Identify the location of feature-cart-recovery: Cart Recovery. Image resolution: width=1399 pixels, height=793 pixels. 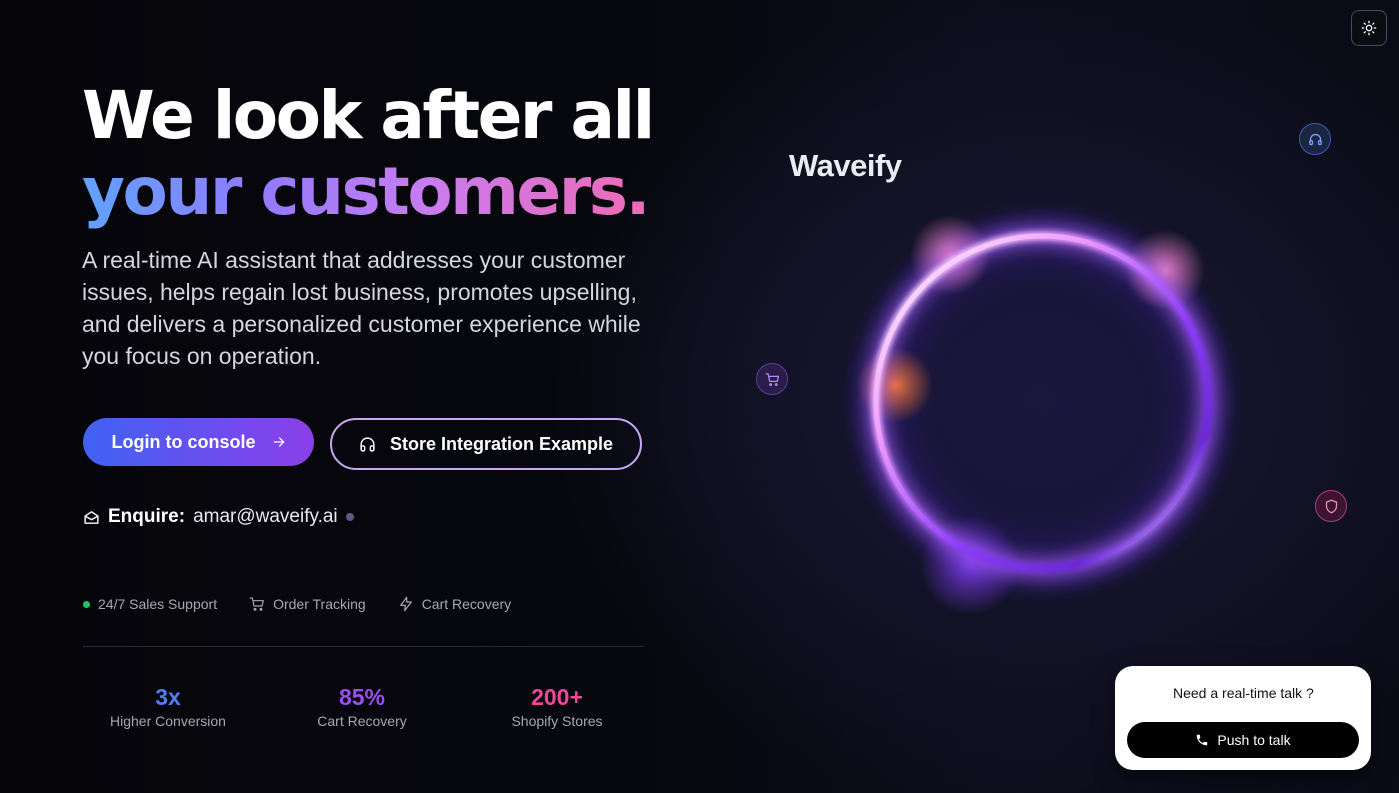
(454, 604).